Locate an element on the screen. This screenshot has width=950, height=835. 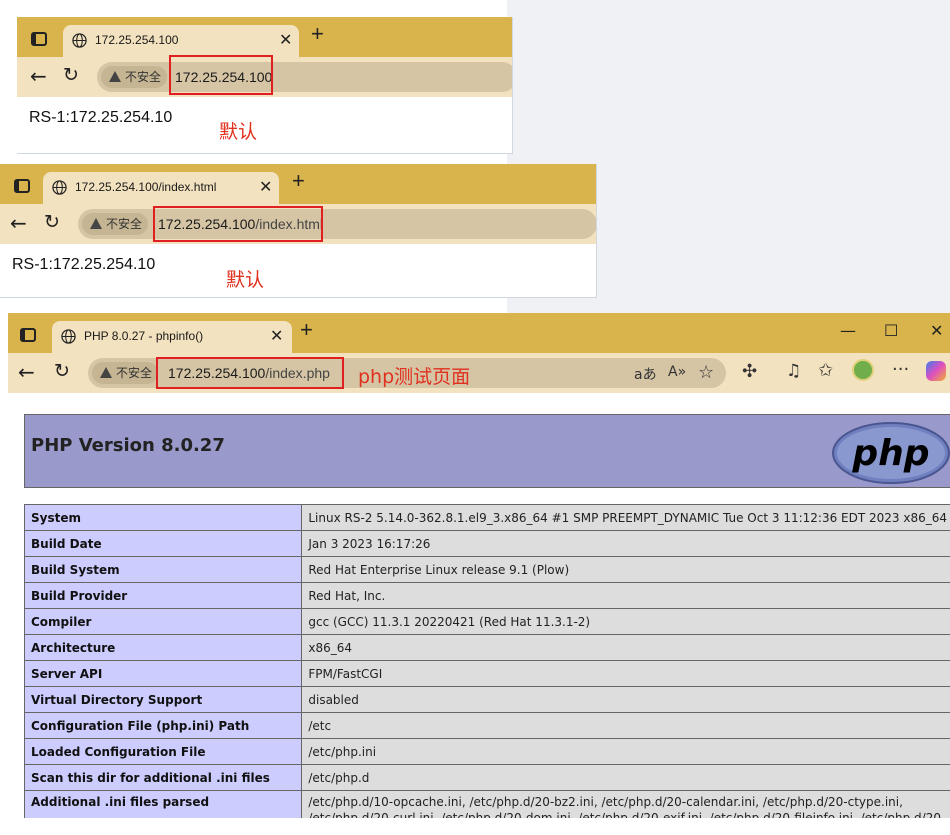
copilot-icon is located at coordinates (936, 371).